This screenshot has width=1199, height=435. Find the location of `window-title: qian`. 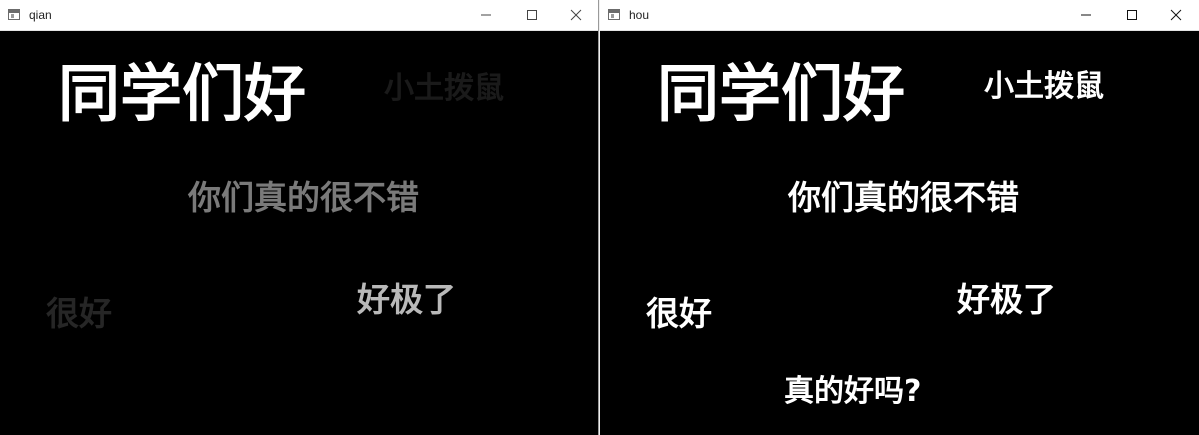

window-title: qian is located at coordinates (40, 15).